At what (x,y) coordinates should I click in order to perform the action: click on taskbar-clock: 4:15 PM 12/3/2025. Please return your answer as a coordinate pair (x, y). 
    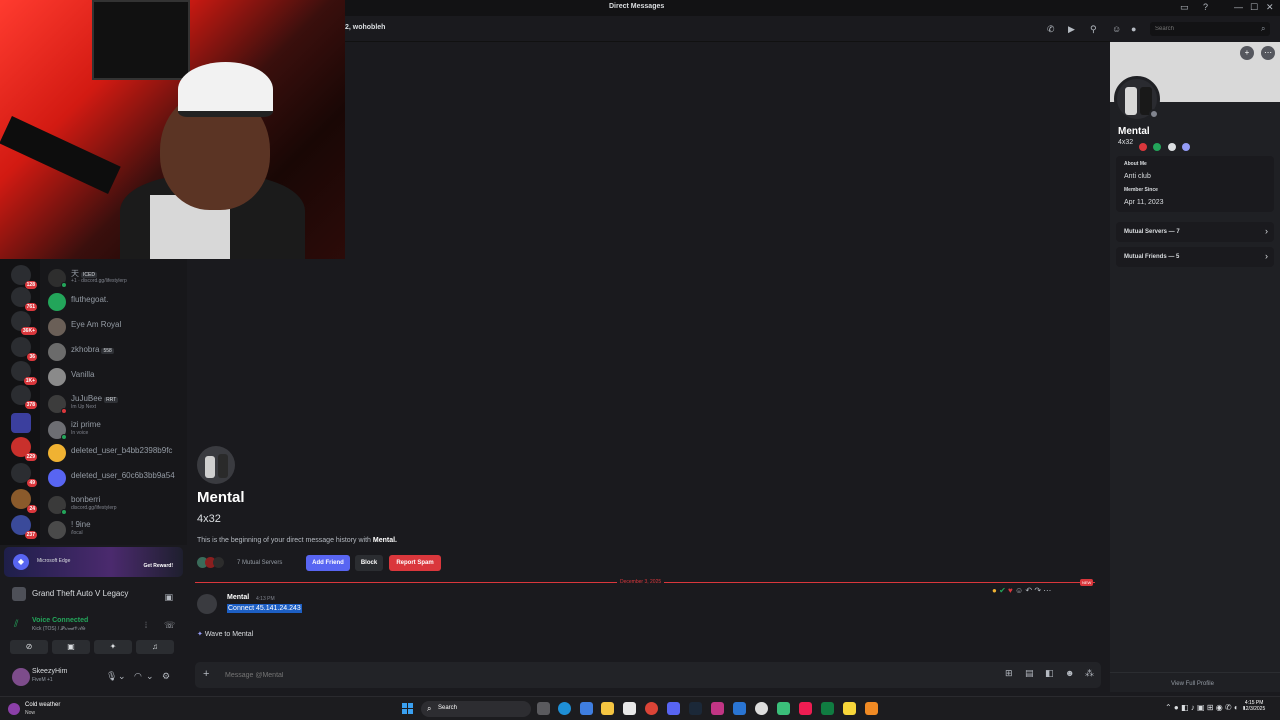
    Looking at the image, I should click on (1254, 706).